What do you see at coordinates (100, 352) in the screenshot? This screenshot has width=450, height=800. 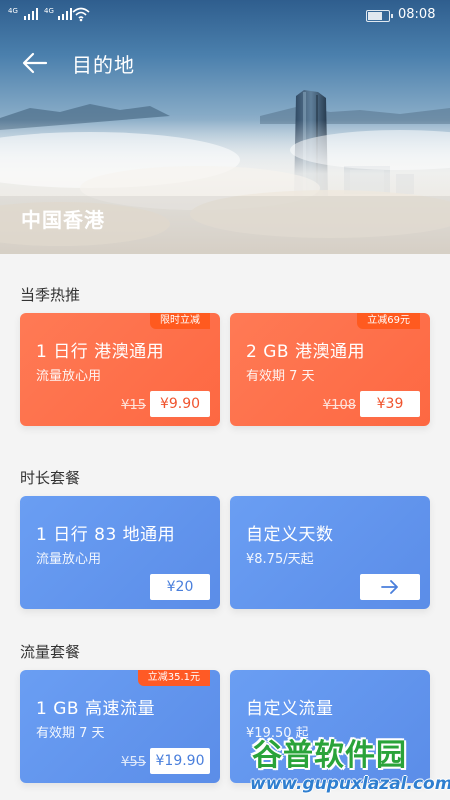 I see `package-name: 1 日行 港澳通用` at bounding box center [100, 352].